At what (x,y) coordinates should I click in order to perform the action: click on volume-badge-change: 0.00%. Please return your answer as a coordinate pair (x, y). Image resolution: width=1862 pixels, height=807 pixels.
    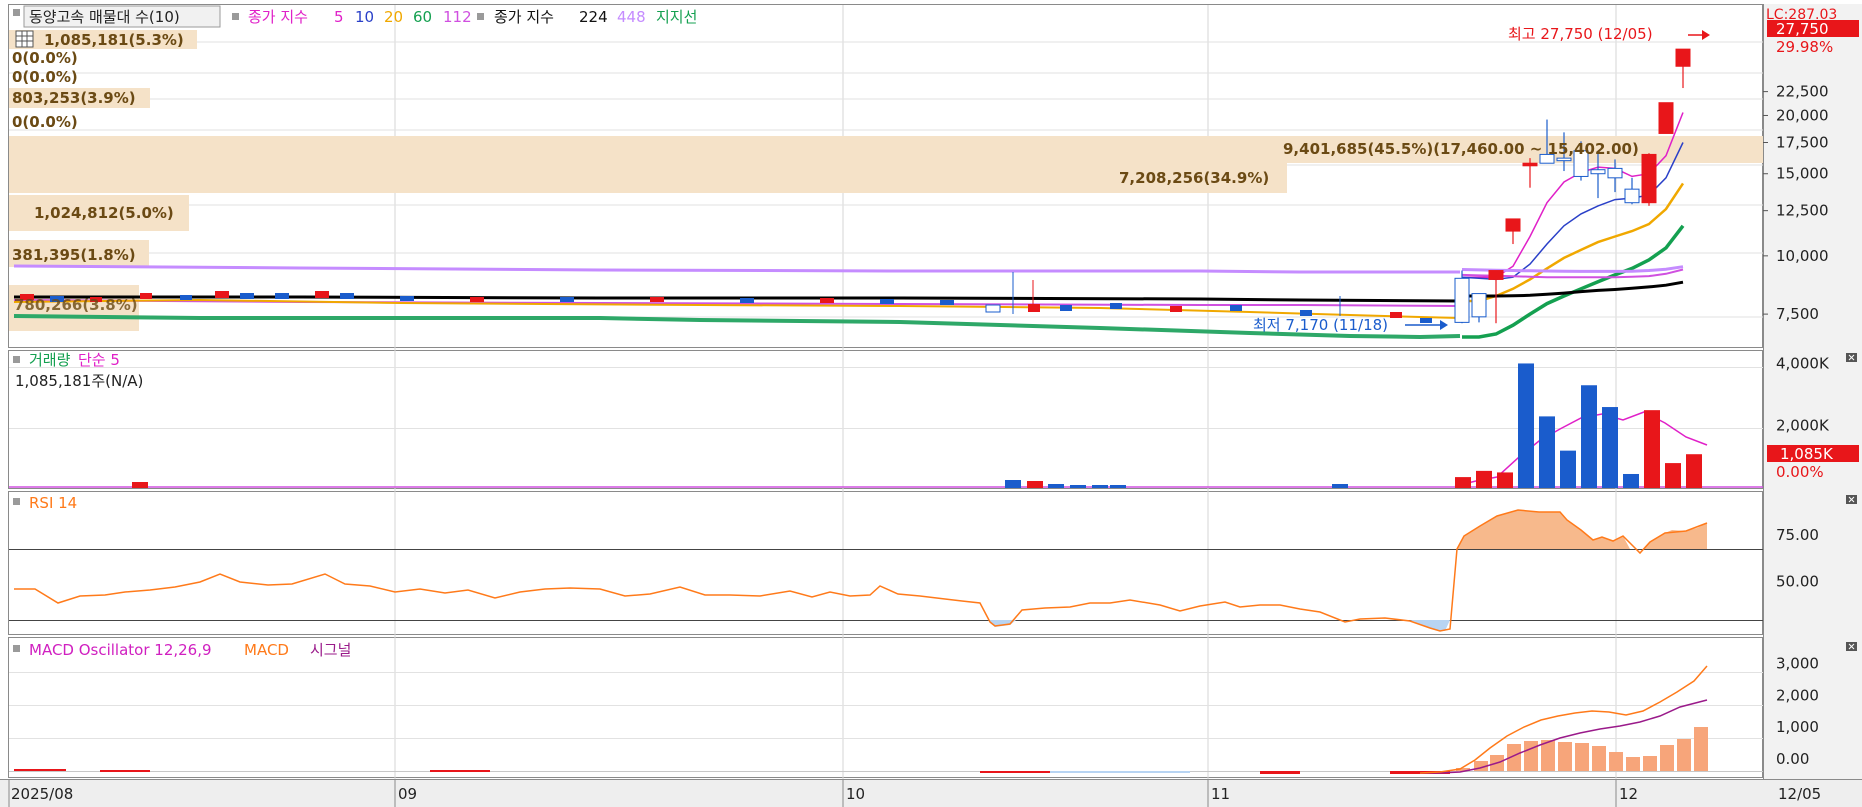
    Looking at the image, I should click on (1800, 472).